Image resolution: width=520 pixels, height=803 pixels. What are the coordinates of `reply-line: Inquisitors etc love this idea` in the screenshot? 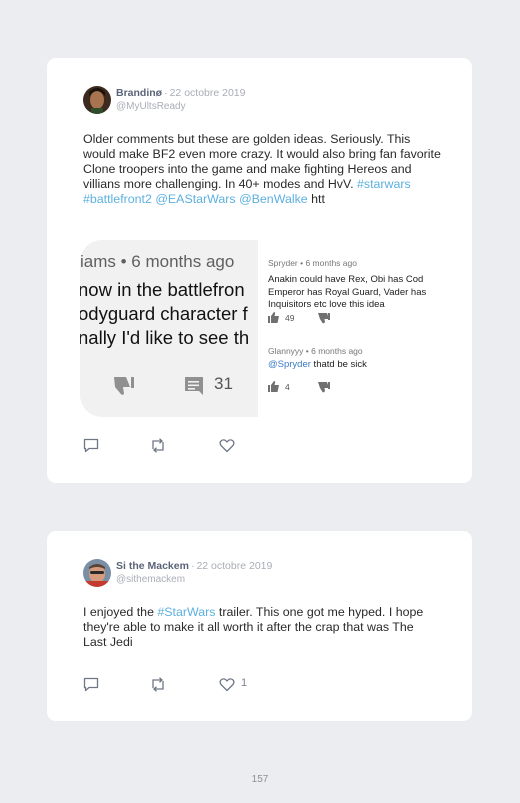 It's located at (326, 304).